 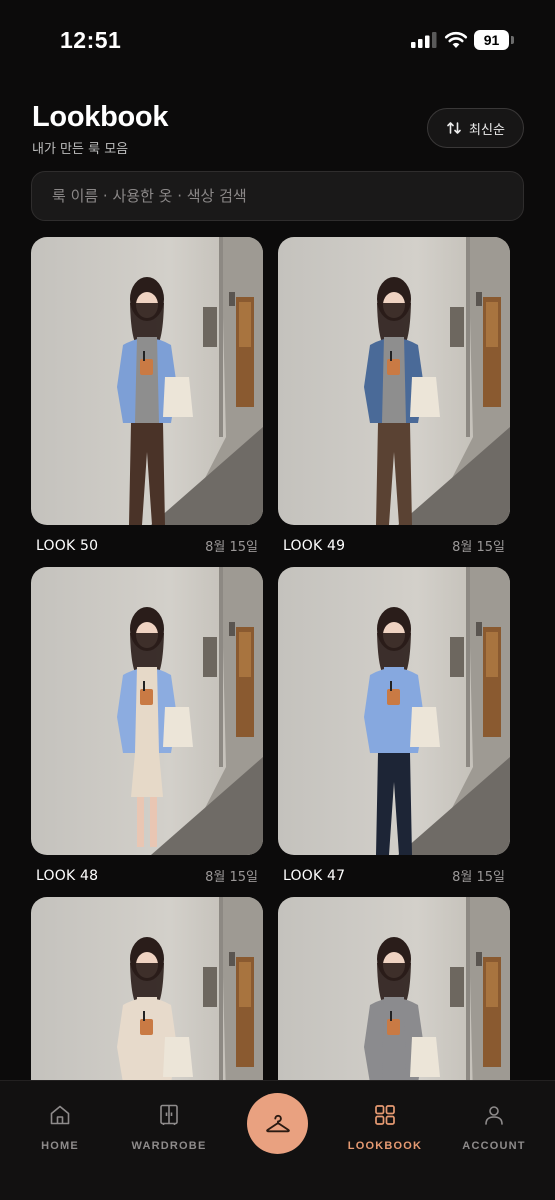 I want to click on sort-label: 최신순, so click(x=487, y=130).